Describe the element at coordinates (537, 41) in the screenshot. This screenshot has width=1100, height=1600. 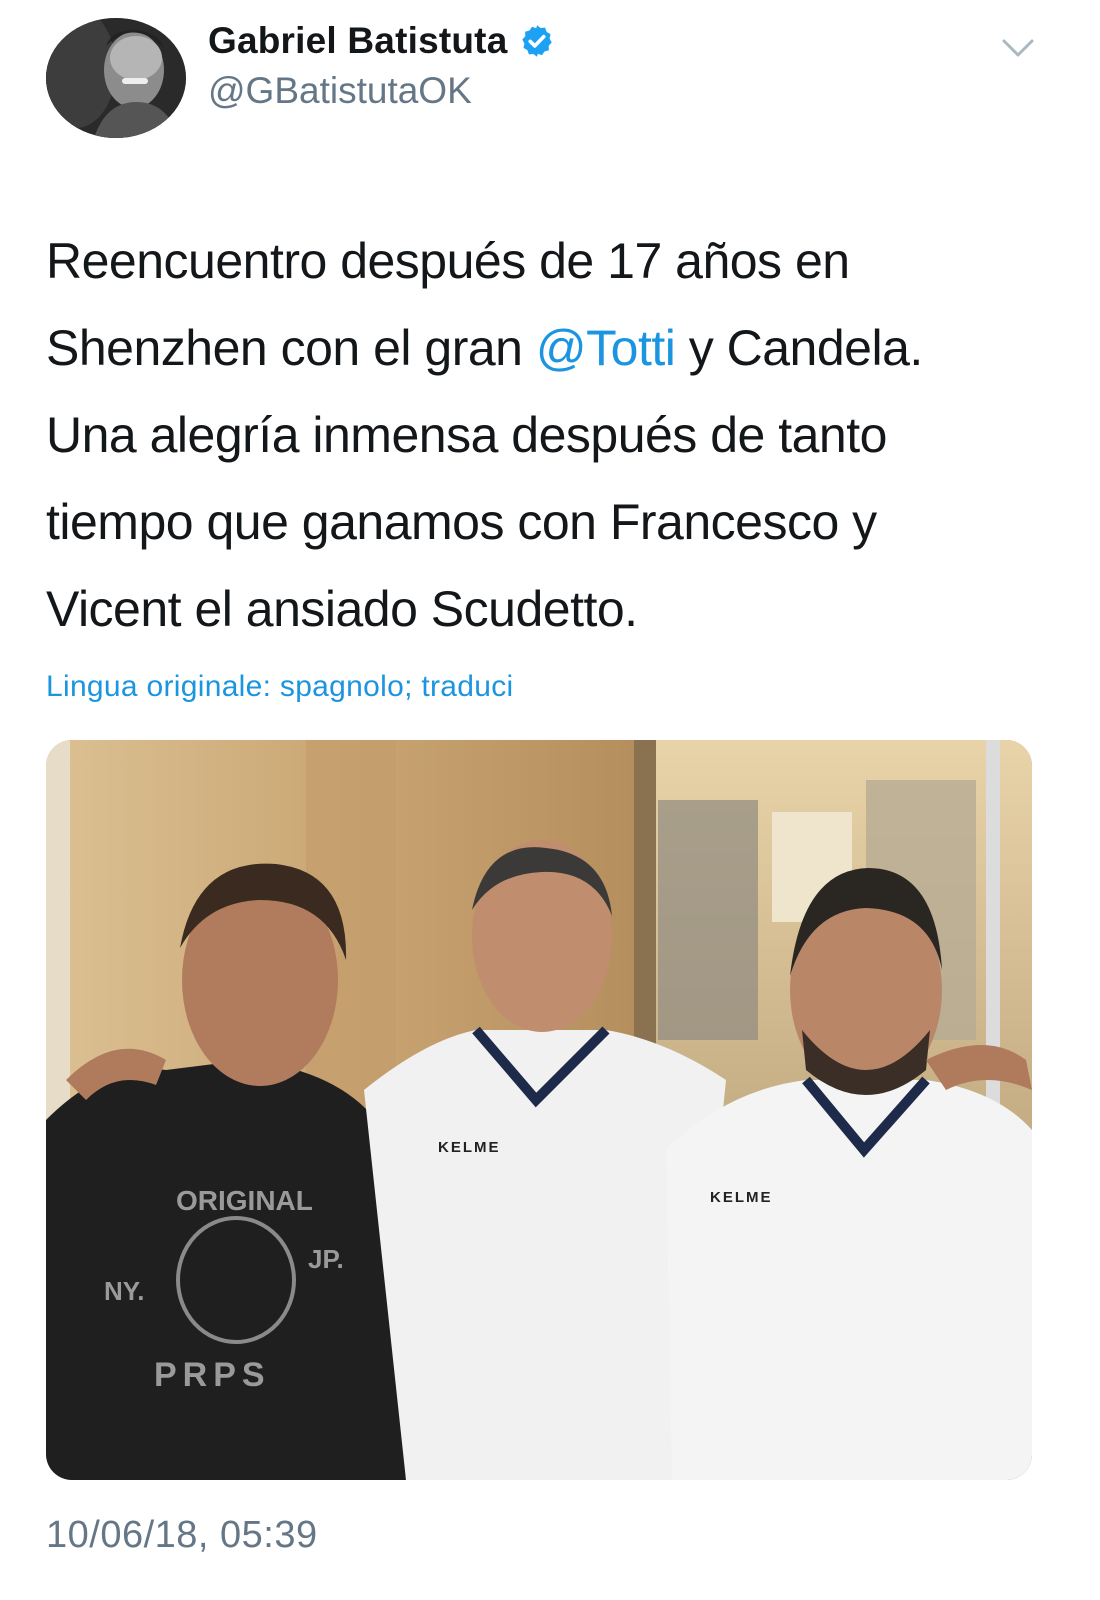
I see `verified-badge-icon` at that location.